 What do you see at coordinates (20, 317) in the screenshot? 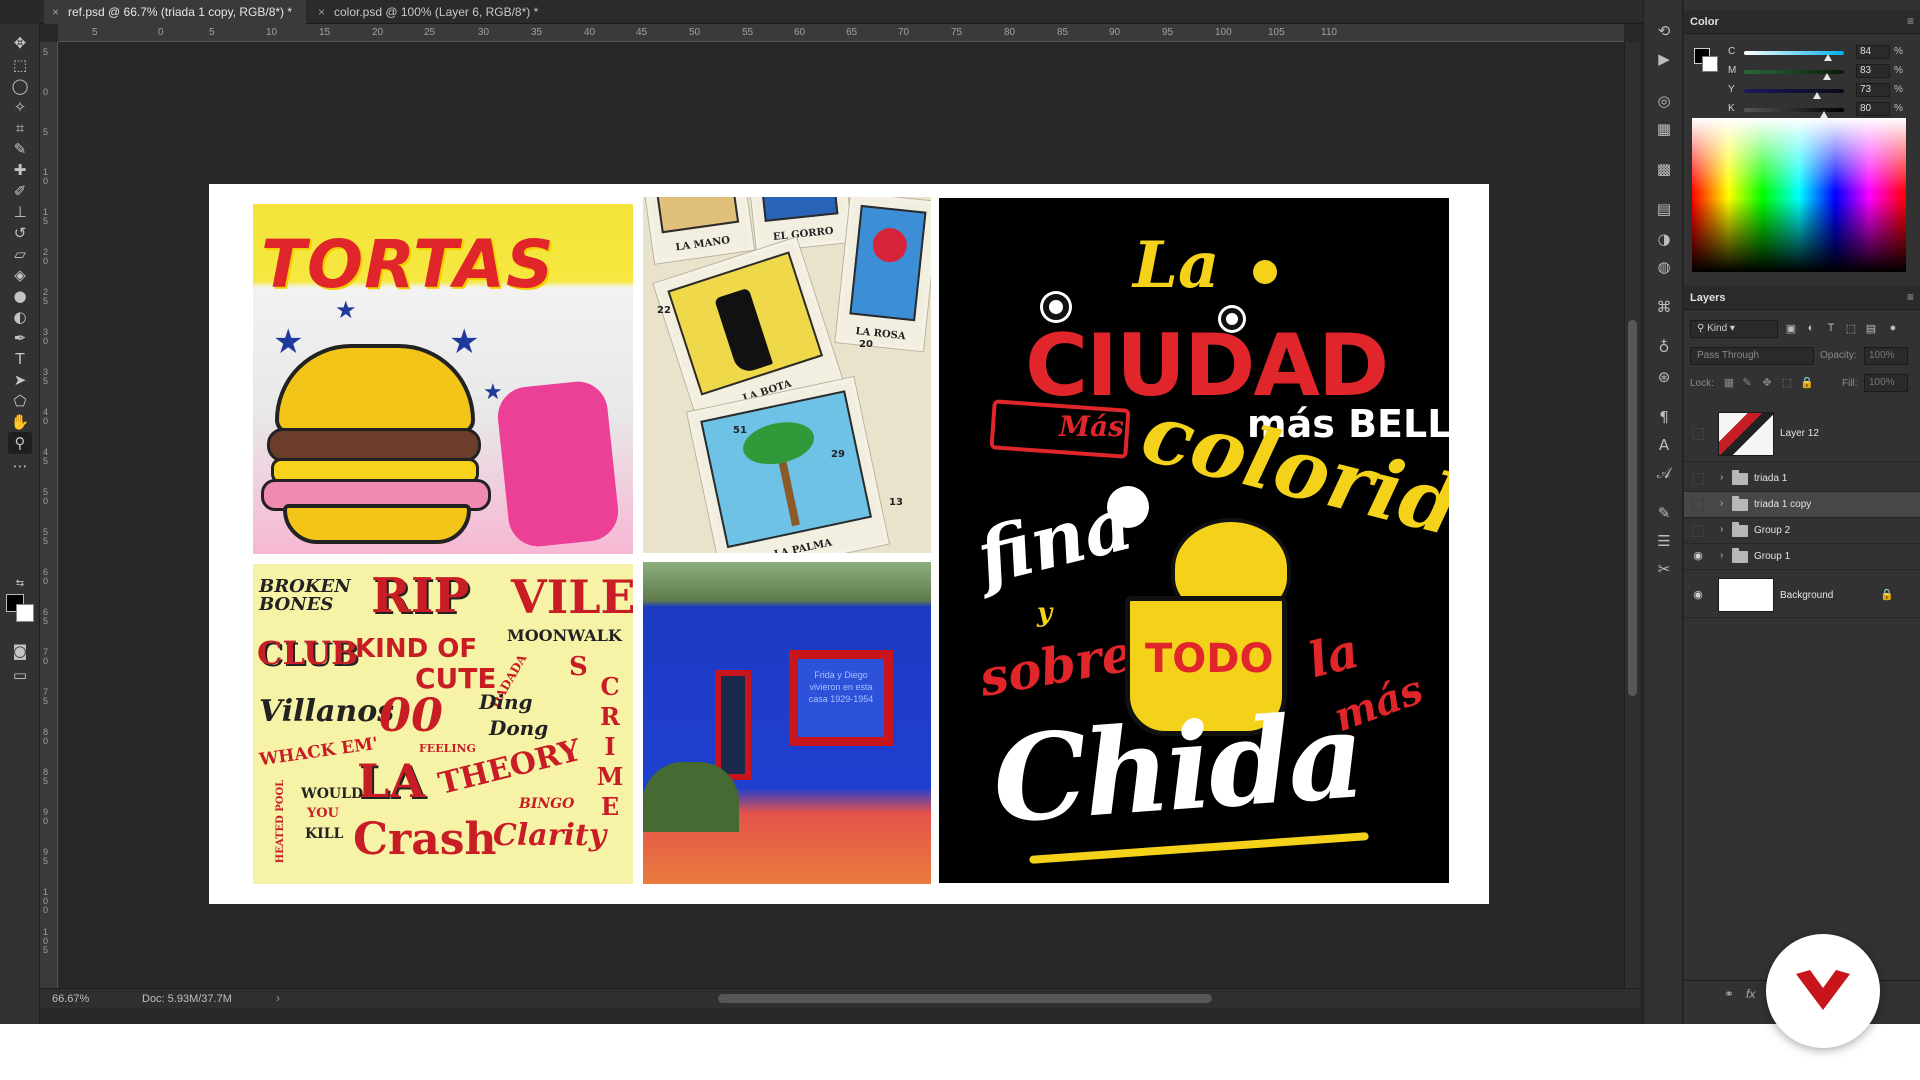
I see `dodge-icon: ◐` at bounding box center [20, 317].